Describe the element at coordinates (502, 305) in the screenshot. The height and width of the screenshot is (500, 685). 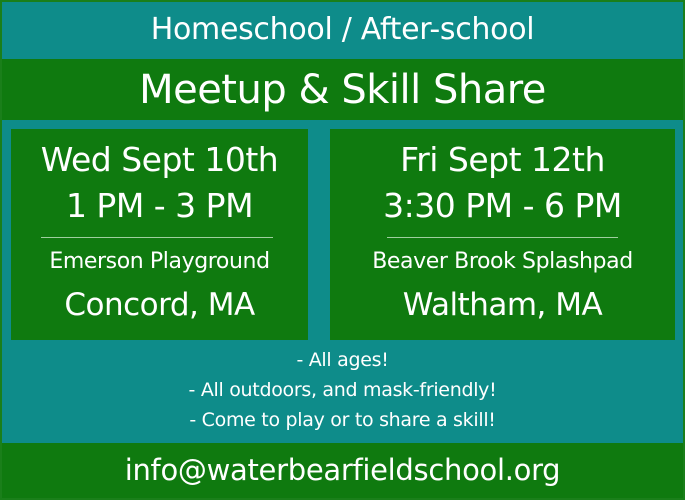
I see `event-city: Waltham, MA` at that location.